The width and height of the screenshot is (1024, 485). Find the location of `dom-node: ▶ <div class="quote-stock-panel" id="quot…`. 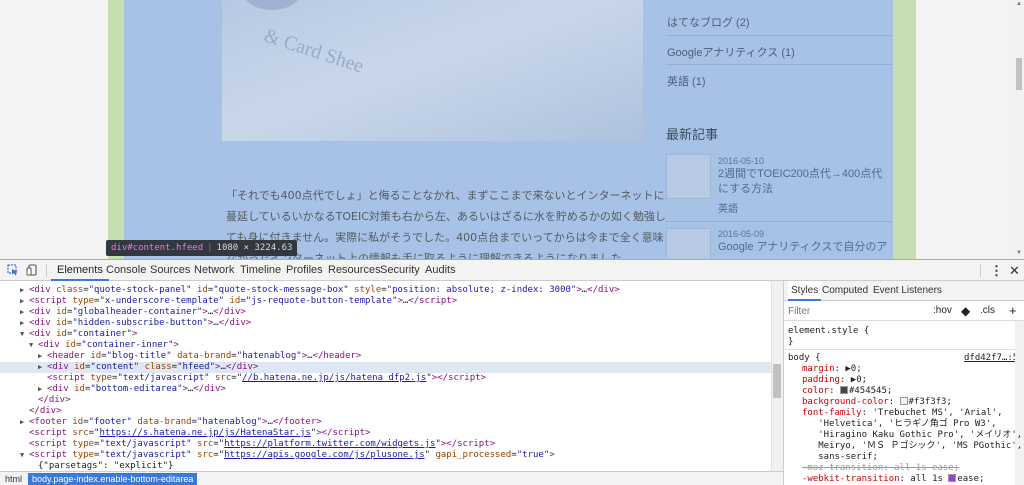

dom-node: ▶ <div class="quote-stock-panel" id="quot… is located at coordinates (385, 290).